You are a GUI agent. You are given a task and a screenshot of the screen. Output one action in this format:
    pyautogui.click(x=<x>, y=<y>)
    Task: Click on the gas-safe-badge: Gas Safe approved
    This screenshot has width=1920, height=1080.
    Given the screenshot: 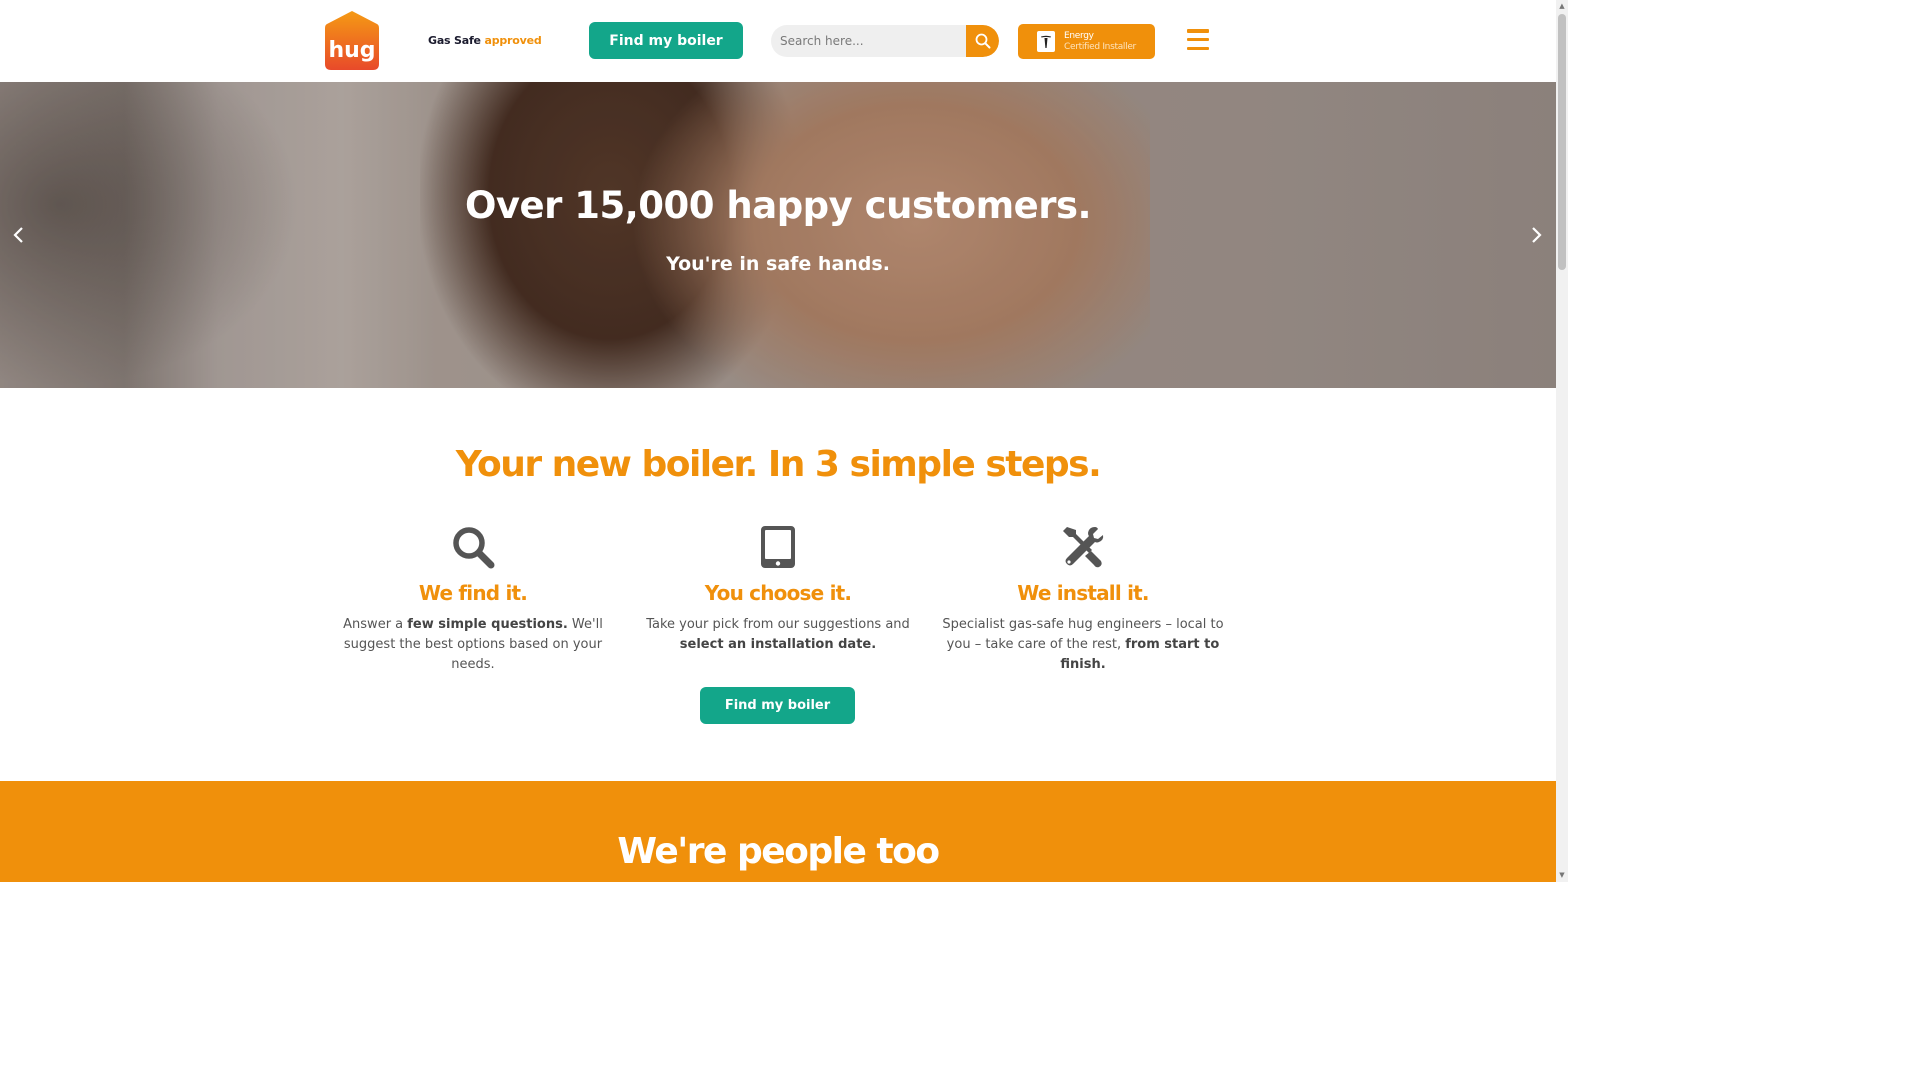 What is the action you would take?
    pyautogui.click(x=485, y=40)
    